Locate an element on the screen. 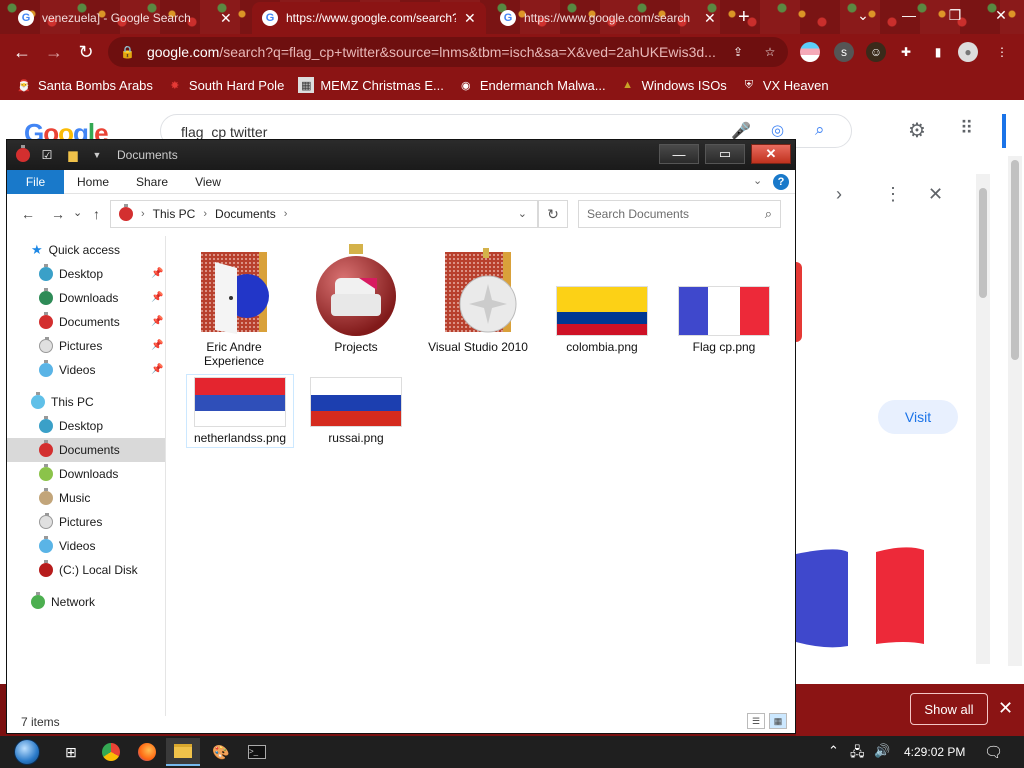  pane-divider is located at coordinates (165, 476).